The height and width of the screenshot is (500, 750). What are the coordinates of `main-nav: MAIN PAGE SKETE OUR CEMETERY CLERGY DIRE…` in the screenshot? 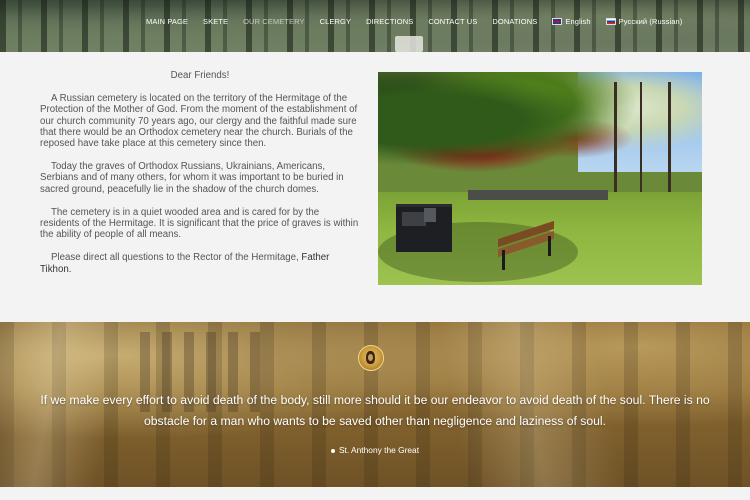 It's located at (421, 21).